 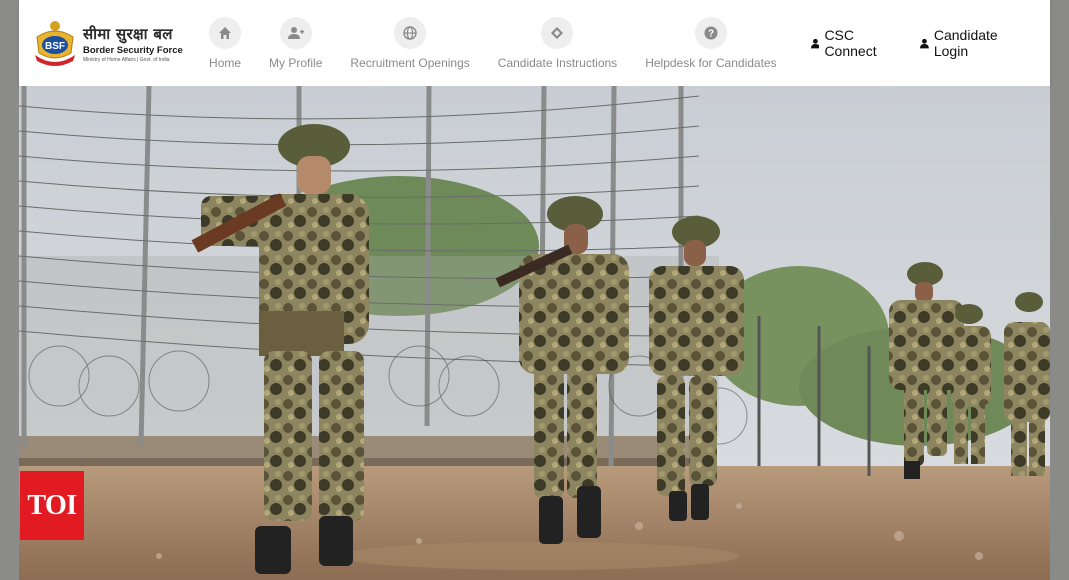 I want to click on csc-connect-link: CSC Connect, so click(x=855, y=43).